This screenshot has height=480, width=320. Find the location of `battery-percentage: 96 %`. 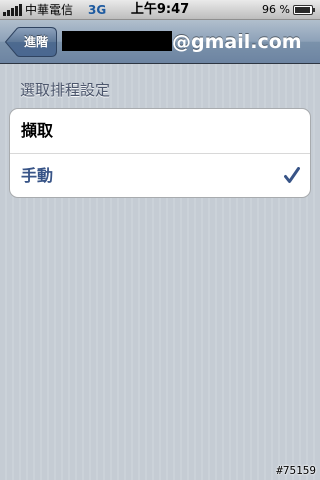

battery-percentage: 96 % is located at coordinates (276, 9).